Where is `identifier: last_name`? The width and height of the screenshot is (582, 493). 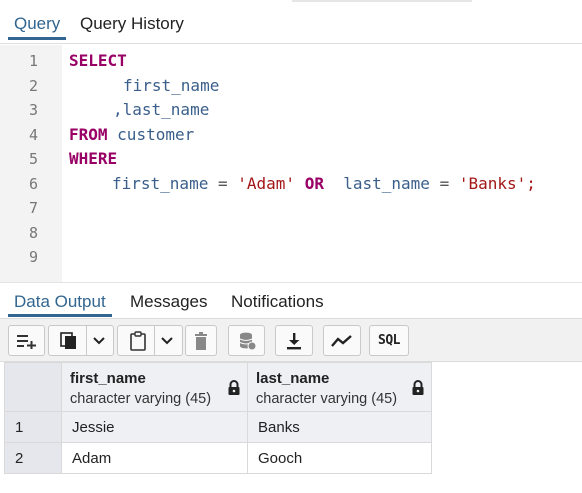 identifier: last_name is located at coordinates (386, 183).